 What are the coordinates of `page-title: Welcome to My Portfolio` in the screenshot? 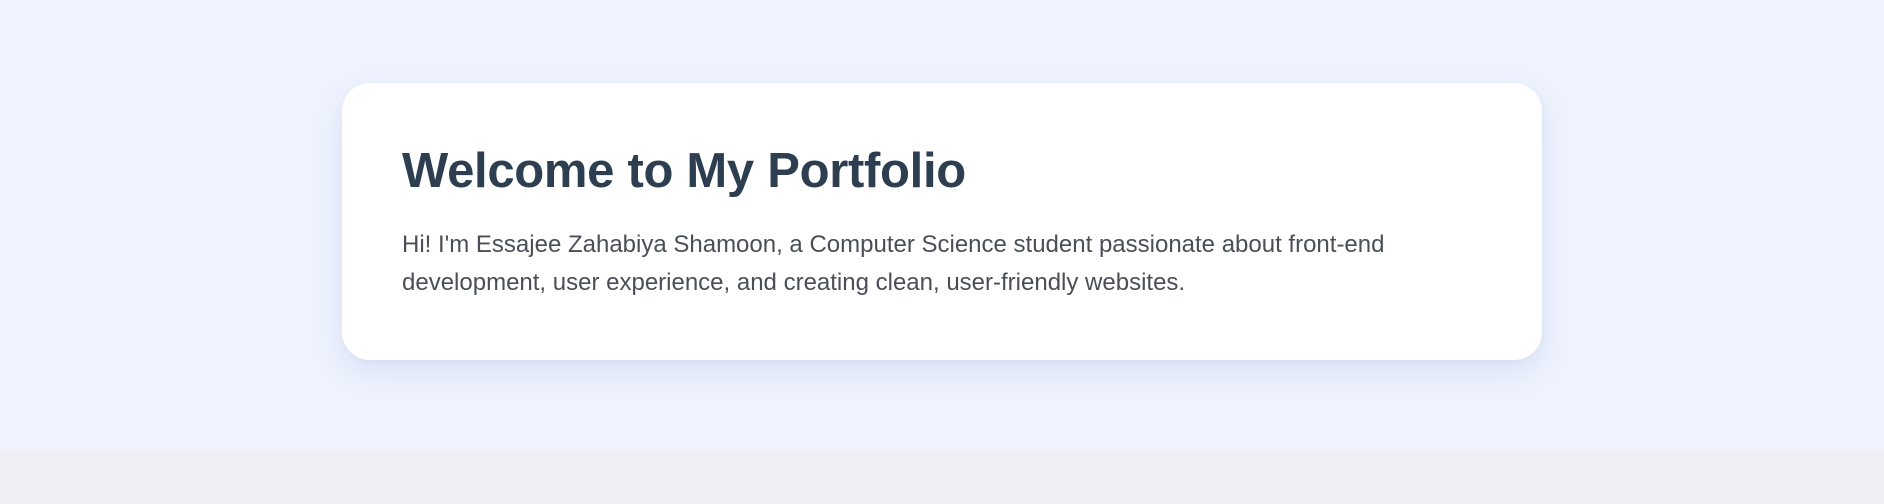 It's located at (684, 171).